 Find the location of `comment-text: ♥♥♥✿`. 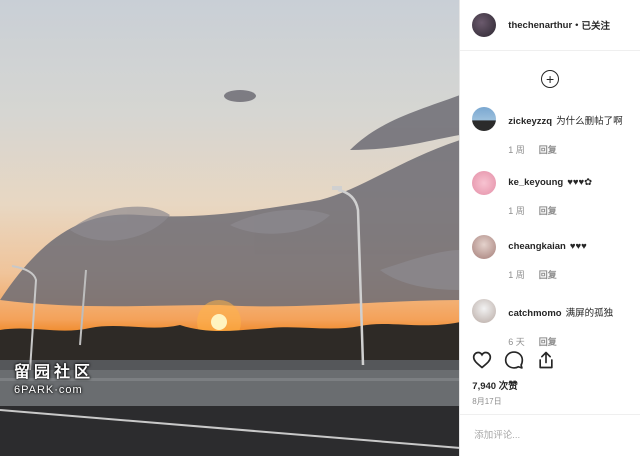

comment-text: ♥♥♥✿ is located at coordinates (580, 182).